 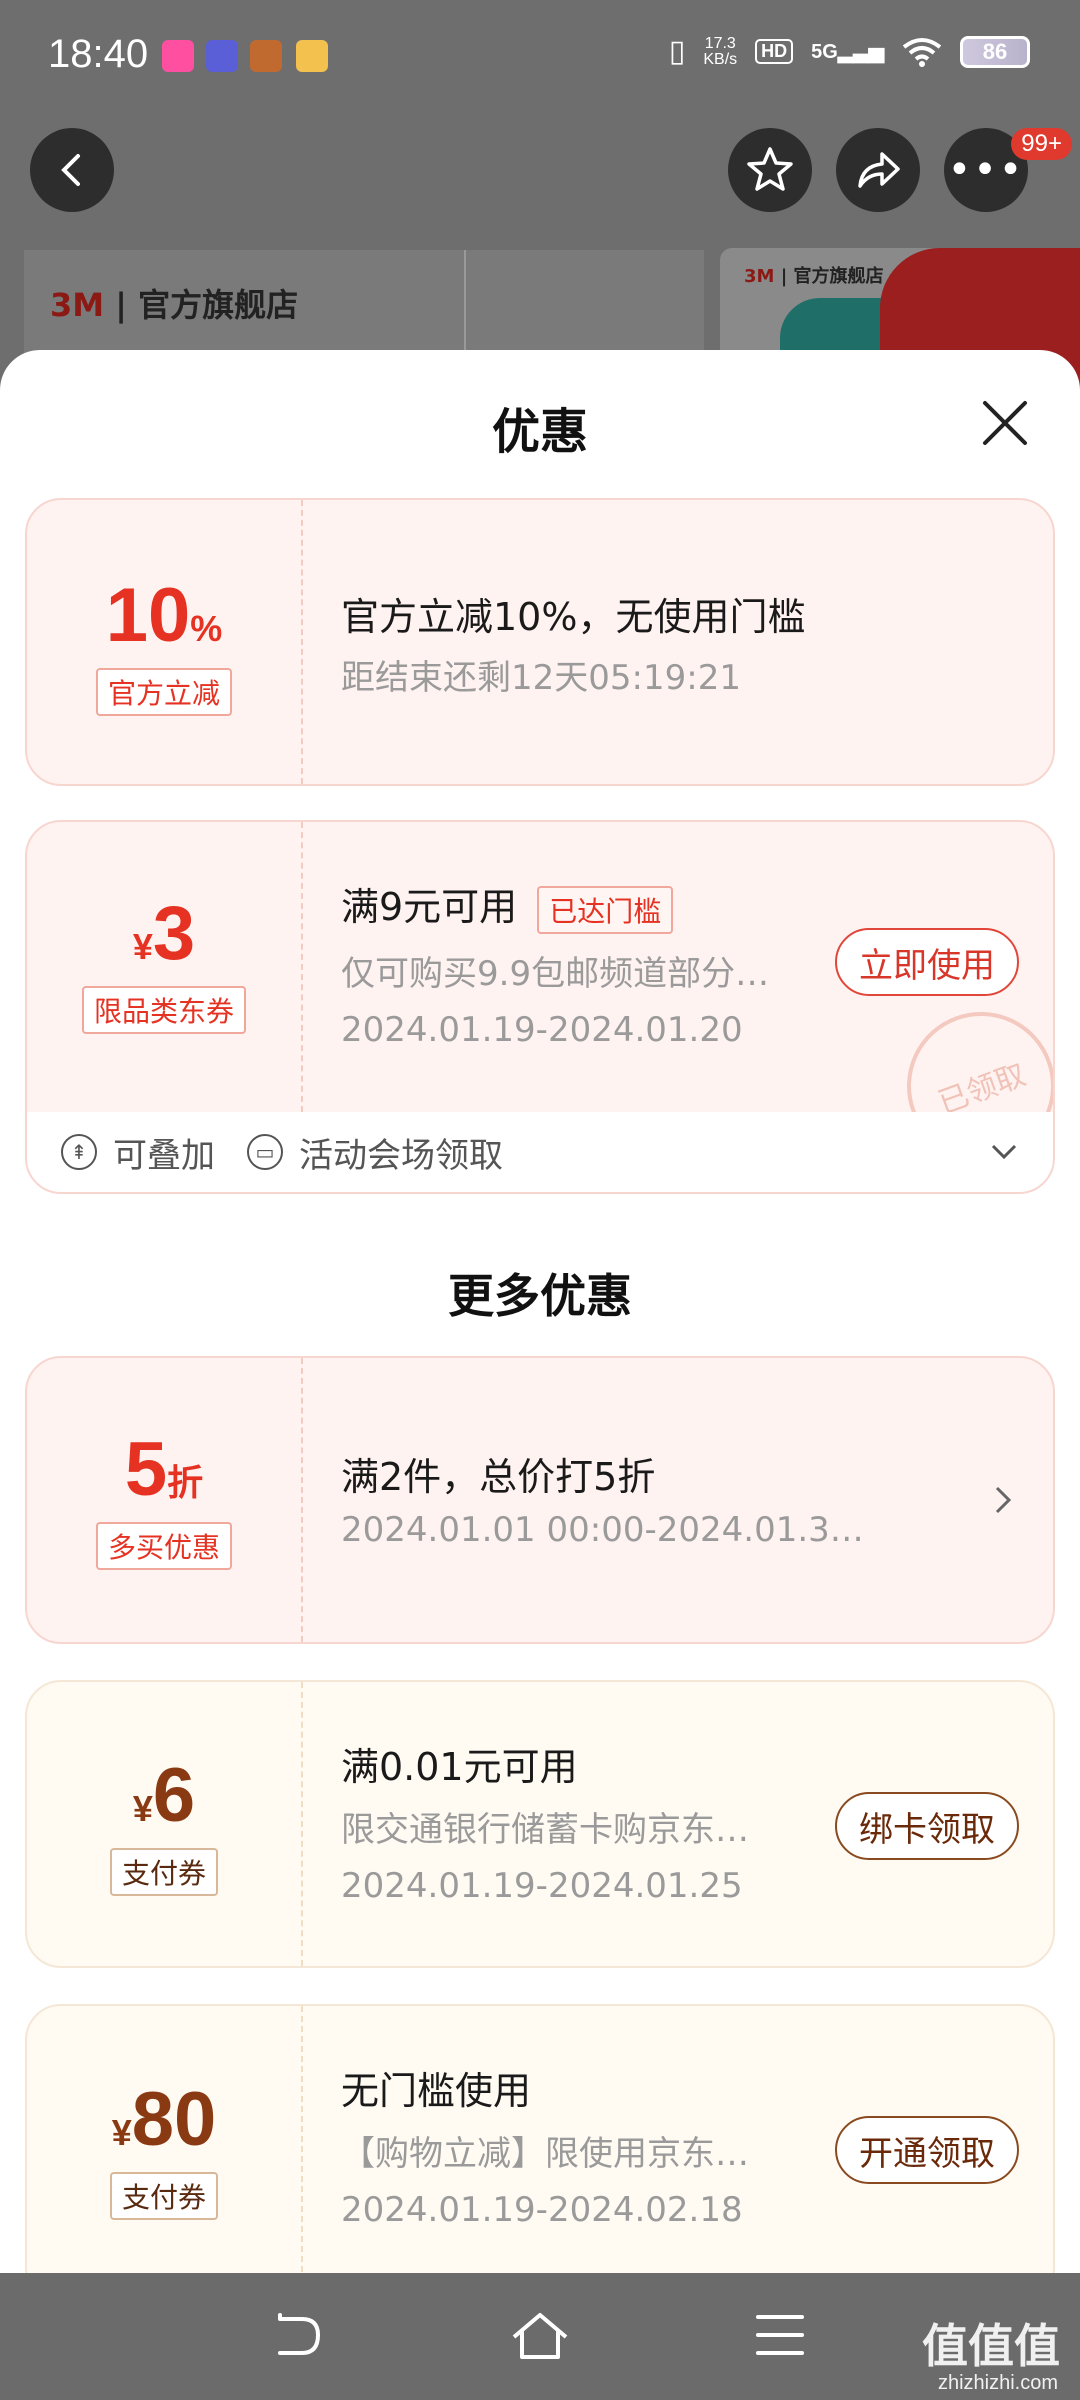 I want to click on share-icon, so click(x=879, y=170).